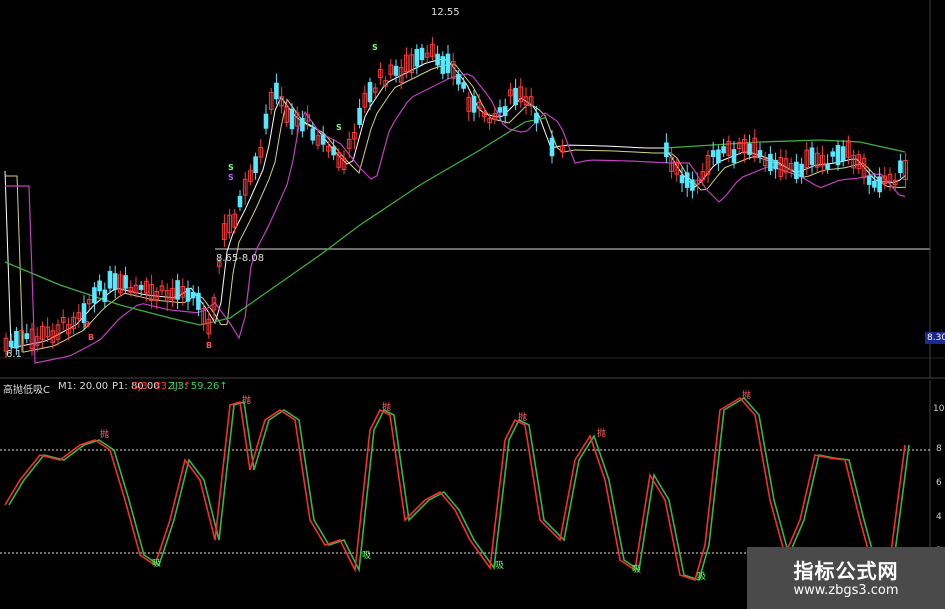 This screenshot has height=609, width=945. What do you see at coordinates (198, 386) in the screenshot?
I see `indicator-zj: ZJ3: 59.26↑` at bounding box center [198, 386].